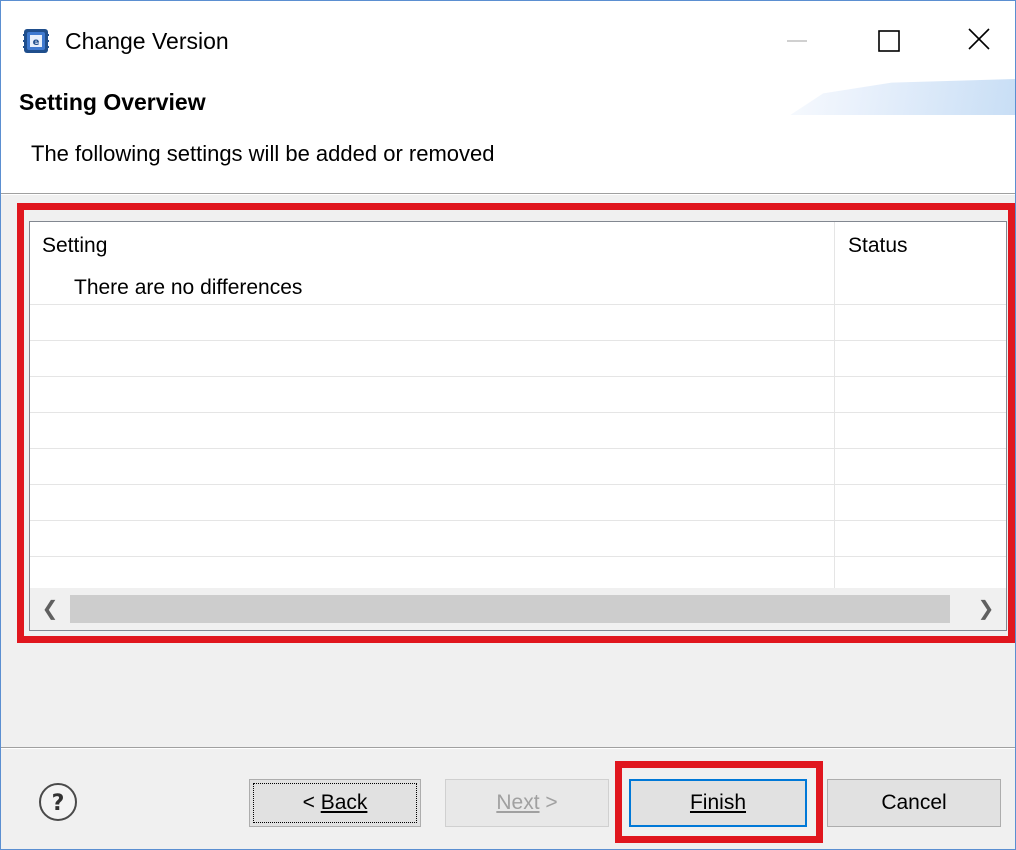 The height and width of the screenshot is (850, 1016). What do you see at coordinates (834, 405) in the screenshot?
I see `column-divider` at bounding box center [834, 405].